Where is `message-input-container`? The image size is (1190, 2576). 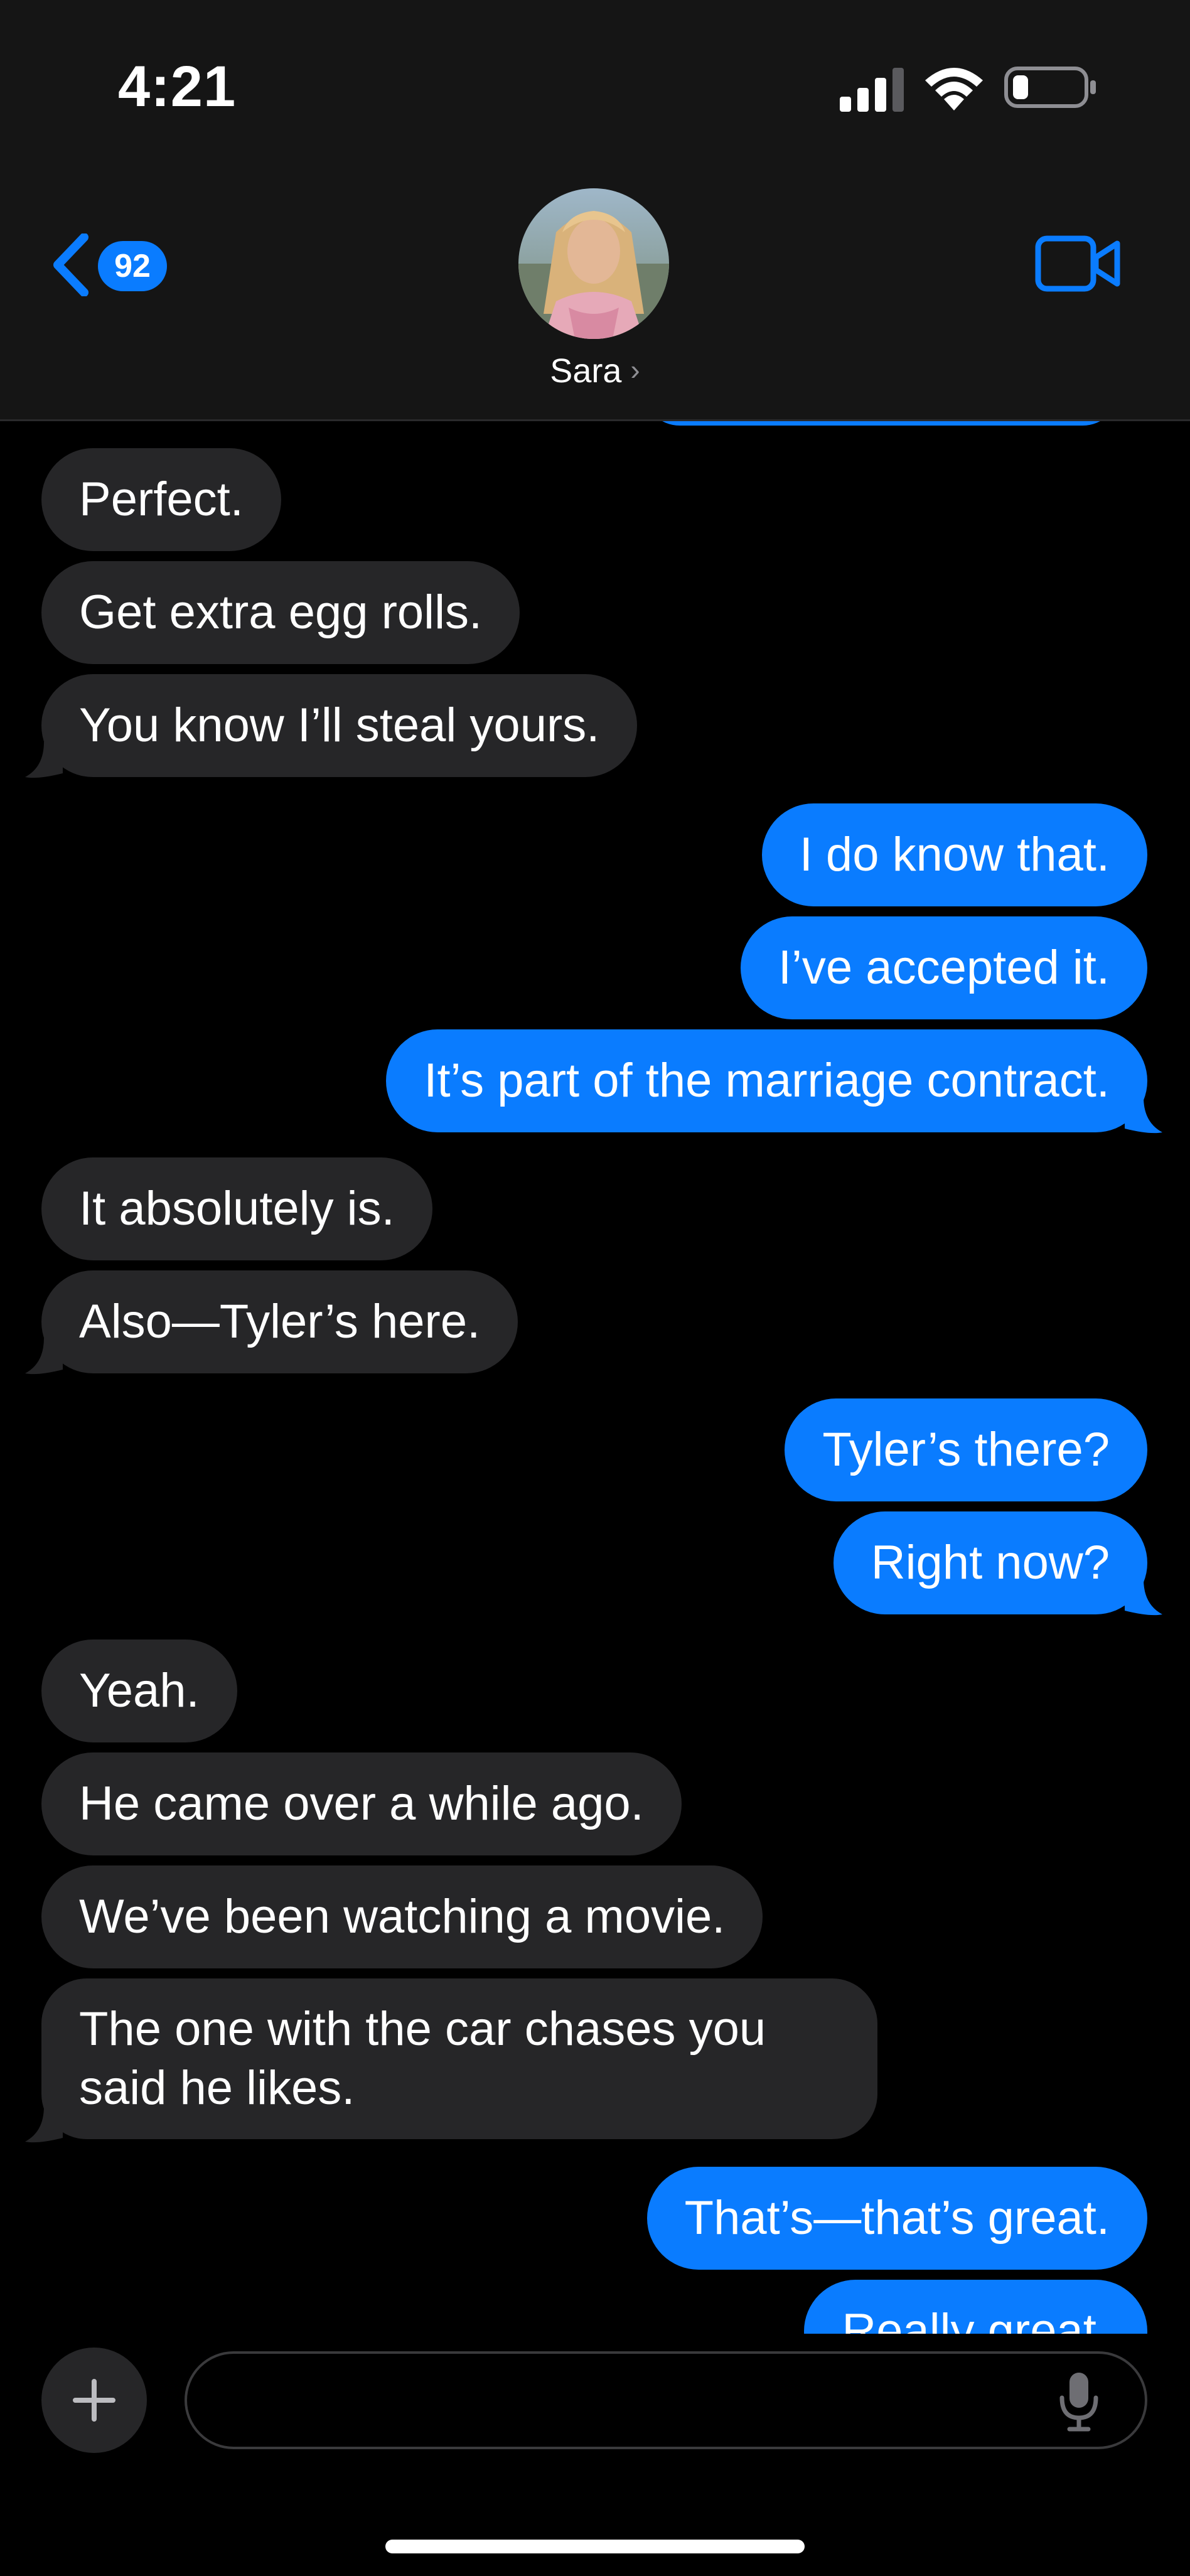
message-input-container is located at coordinates (666, 2400).